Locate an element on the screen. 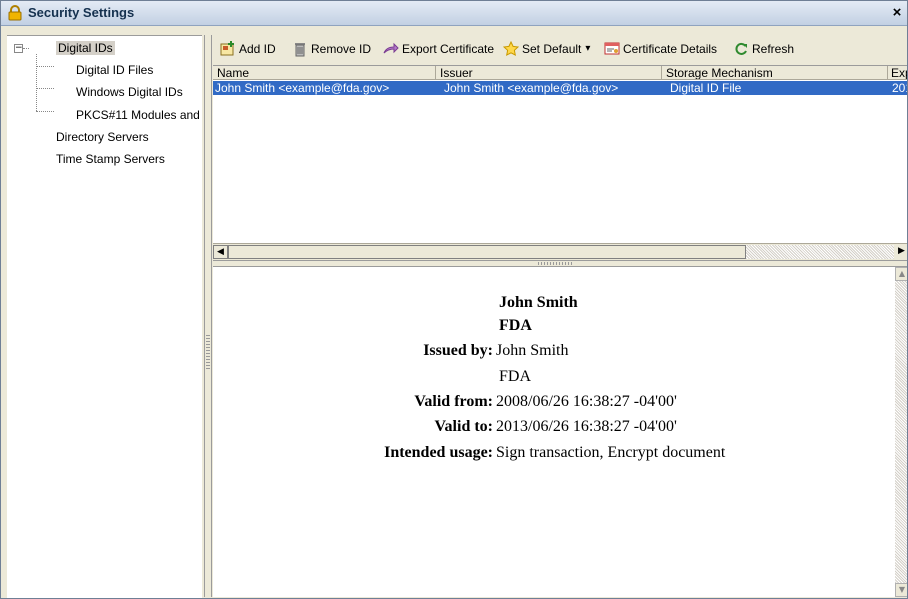  column-header-expires: Expires is located at coordinates (897, 73).